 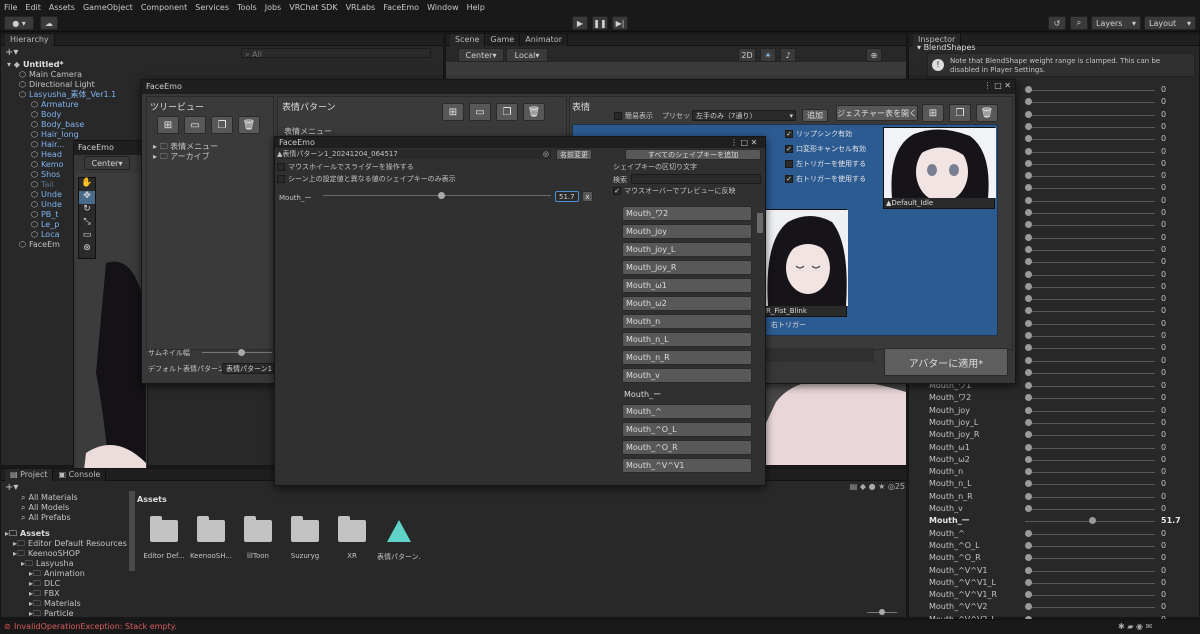 What do you see at coordinates (863, 486) in the screenshot?
I see `filter-icon: ◆` at bounding box center [863, 486].